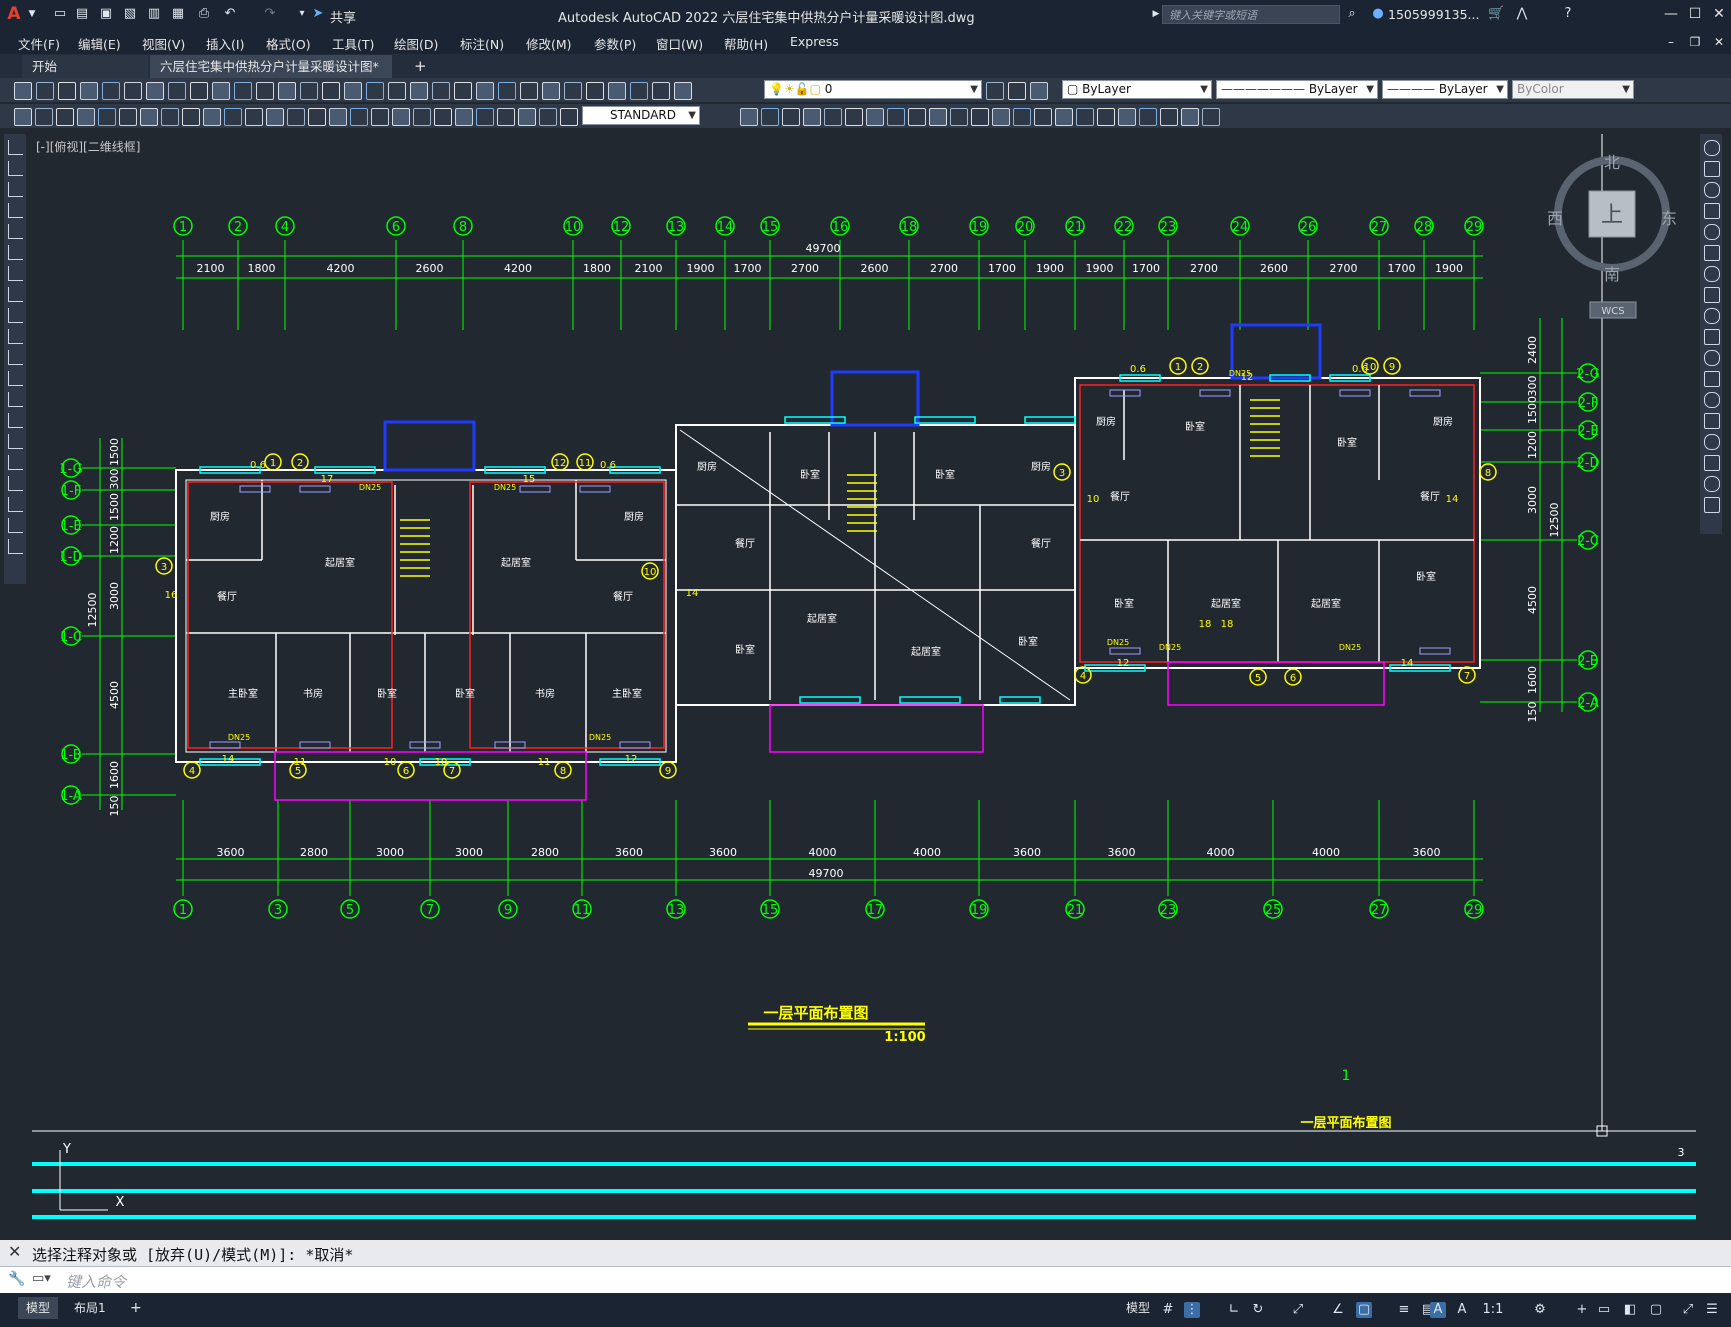 This screenshot has height=1327, width=1731. What do you see at coordinates (865, 1279) in the screenshot?
I see `command-line: 🔧 ▭▾ 键入命令` at bounding box center [865, 1279].